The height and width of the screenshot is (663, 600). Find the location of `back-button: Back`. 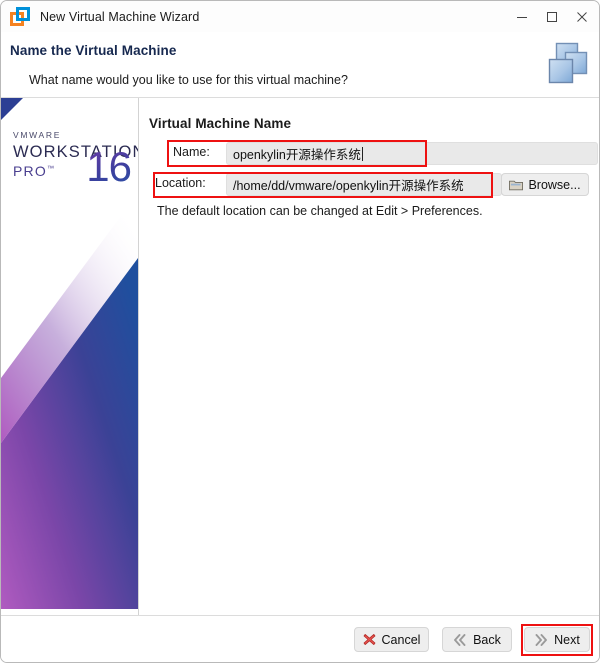

back-button: Back is located at coordinates (477, 639).